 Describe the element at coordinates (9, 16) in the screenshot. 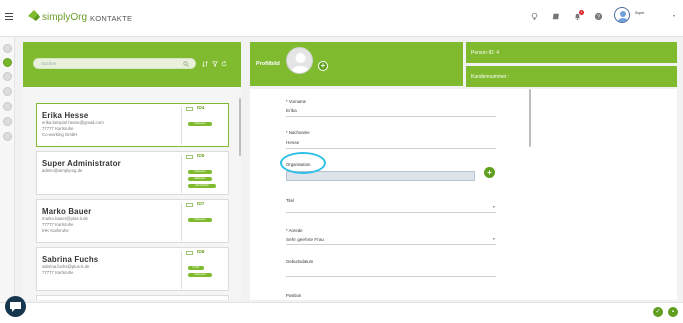

I see `menu-icon` at that location.